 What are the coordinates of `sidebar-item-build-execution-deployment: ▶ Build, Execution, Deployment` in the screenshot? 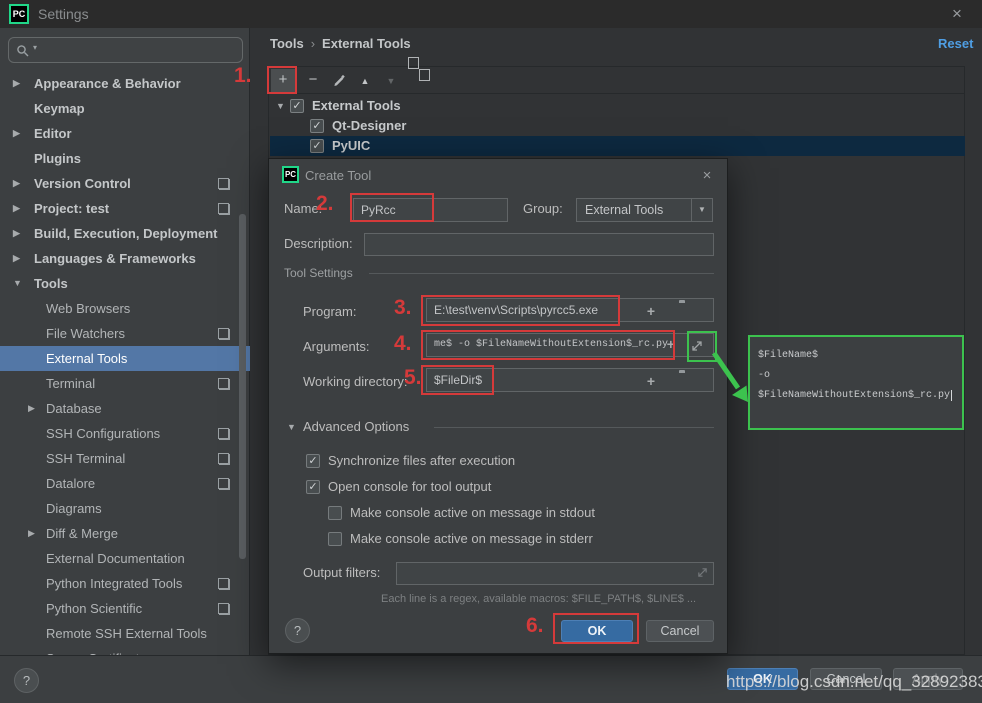 It's located at (125, 233).